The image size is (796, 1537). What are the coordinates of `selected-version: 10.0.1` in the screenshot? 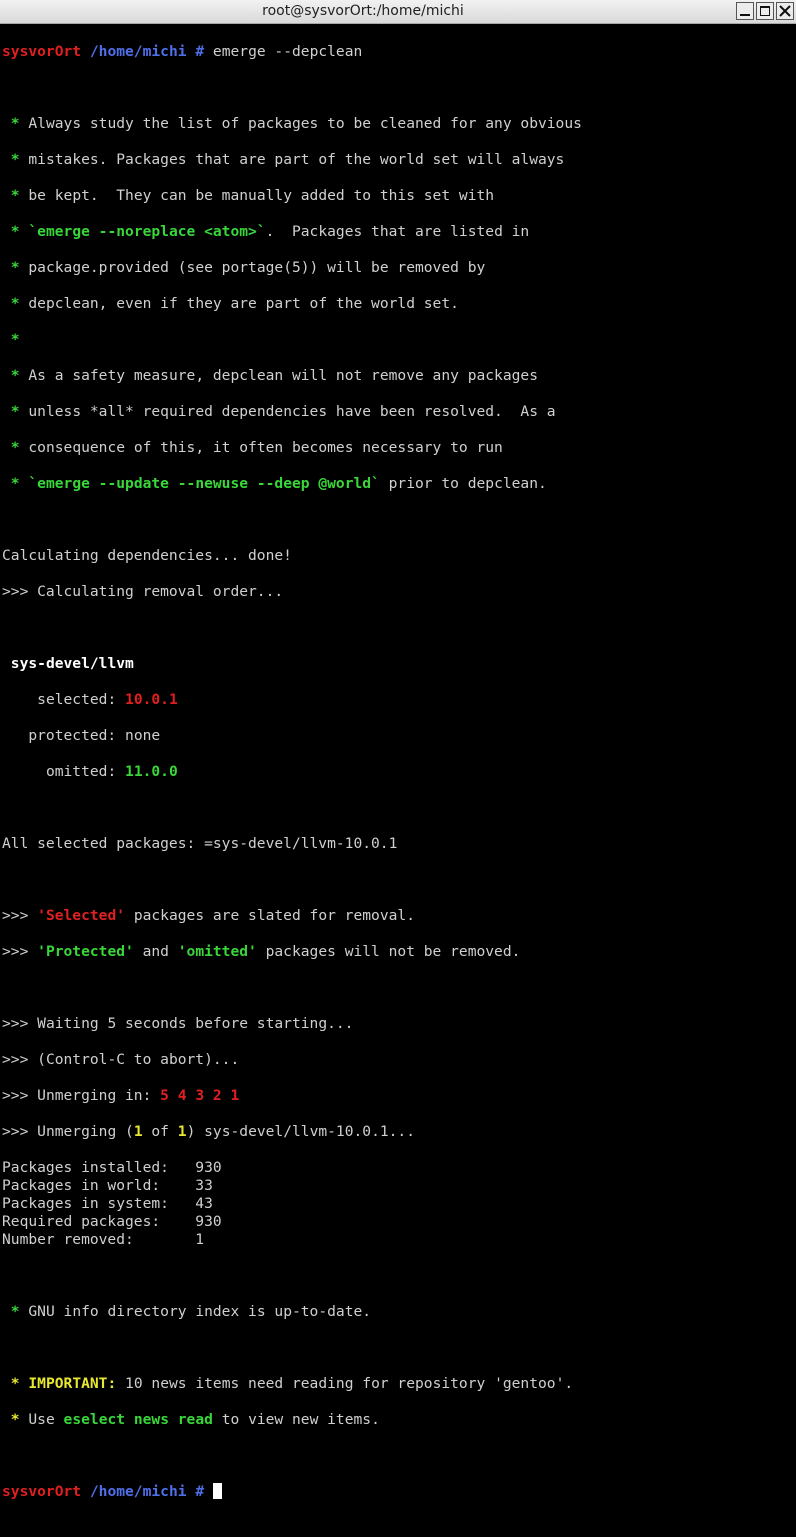 It's located at (151, 699).